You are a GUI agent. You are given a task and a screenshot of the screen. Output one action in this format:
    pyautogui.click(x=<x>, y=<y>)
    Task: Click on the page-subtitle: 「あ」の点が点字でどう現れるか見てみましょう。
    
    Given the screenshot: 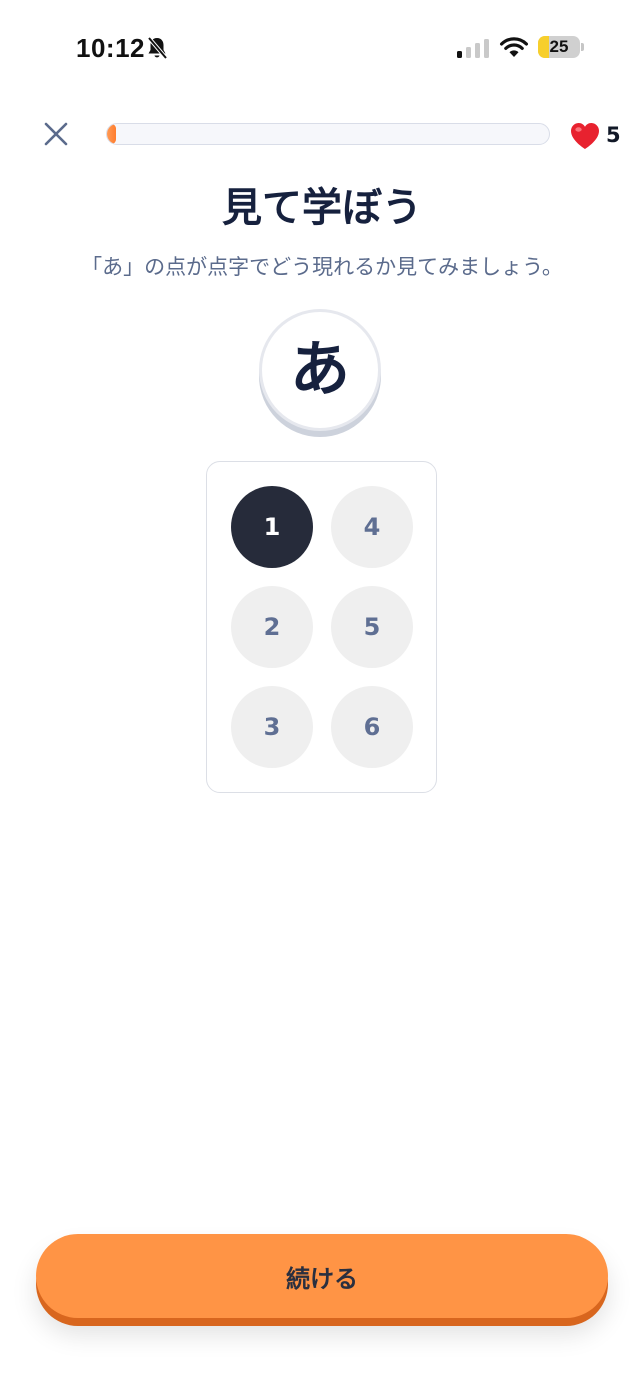 What is the action you would take?
    pyautogui.click(x=322, y=267)
    